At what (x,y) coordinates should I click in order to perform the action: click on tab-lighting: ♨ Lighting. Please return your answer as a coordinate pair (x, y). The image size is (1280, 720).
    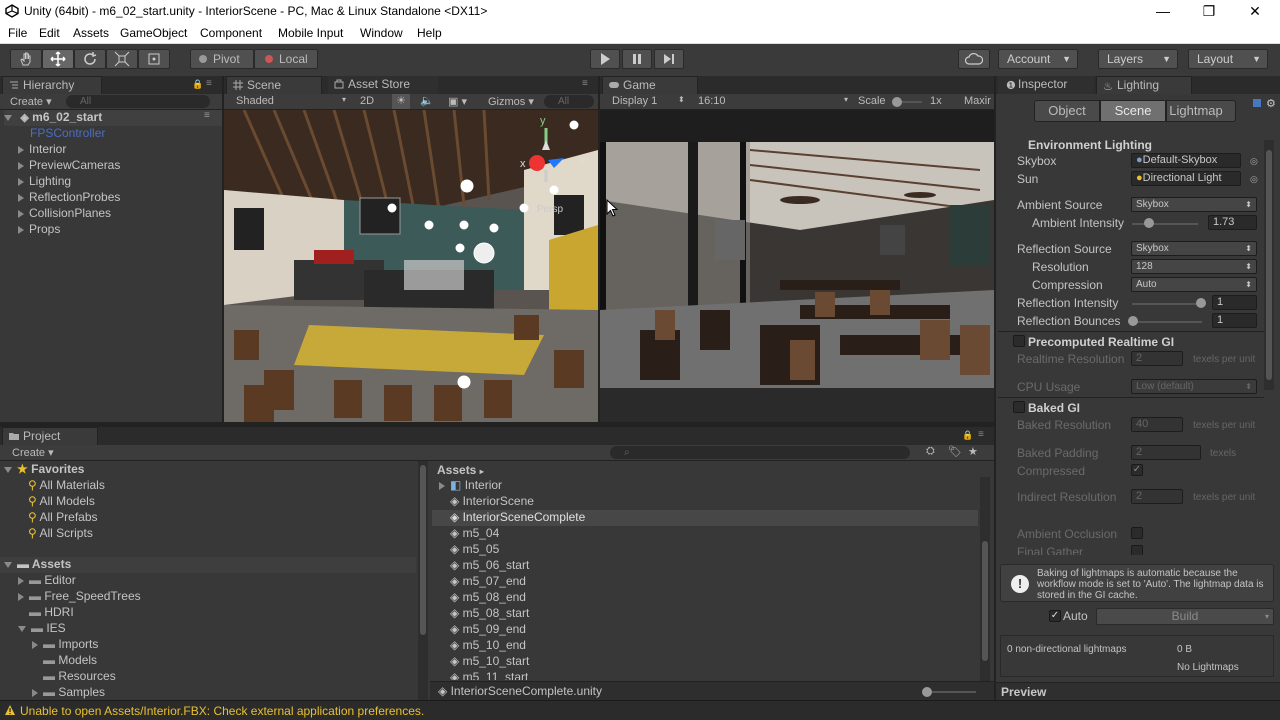
    Looking at the image, I should click on (1144, 85).